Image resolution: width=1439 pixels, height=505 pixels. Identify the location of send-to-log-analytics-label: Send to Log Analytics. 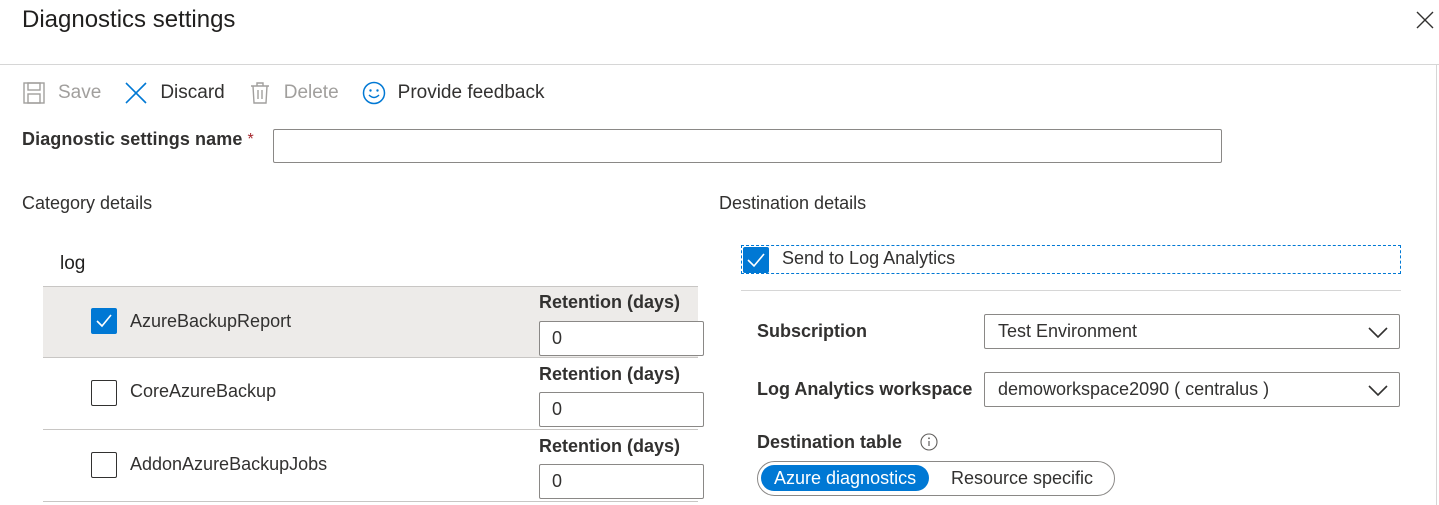
(869, 258).